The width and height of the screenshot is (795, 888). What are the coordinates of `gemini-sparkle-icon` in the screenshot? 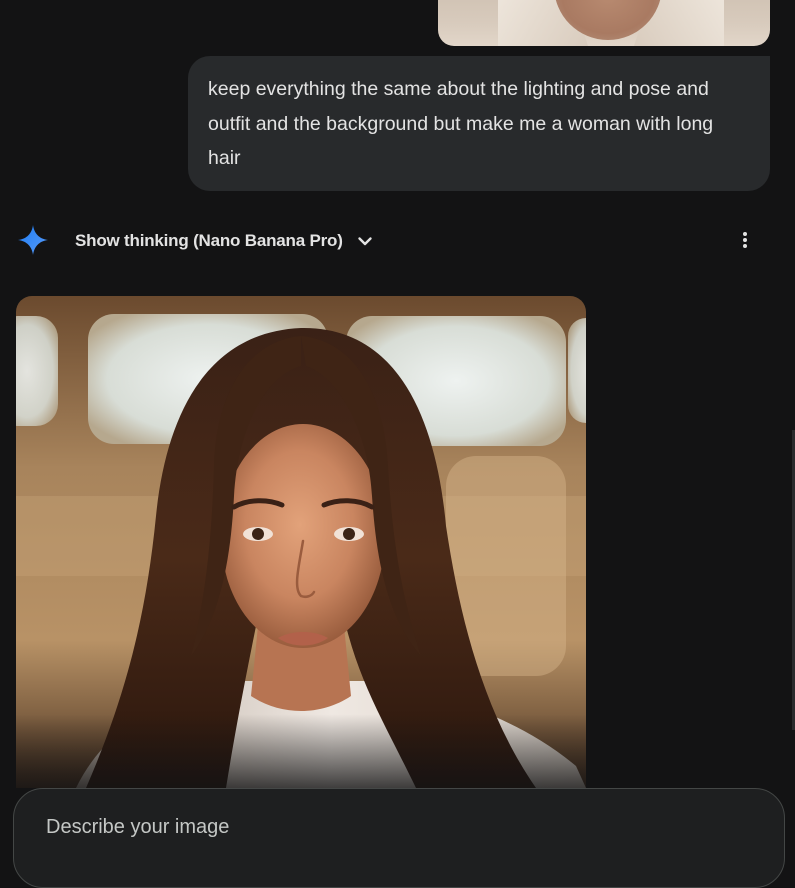 It's located at (33, 240).